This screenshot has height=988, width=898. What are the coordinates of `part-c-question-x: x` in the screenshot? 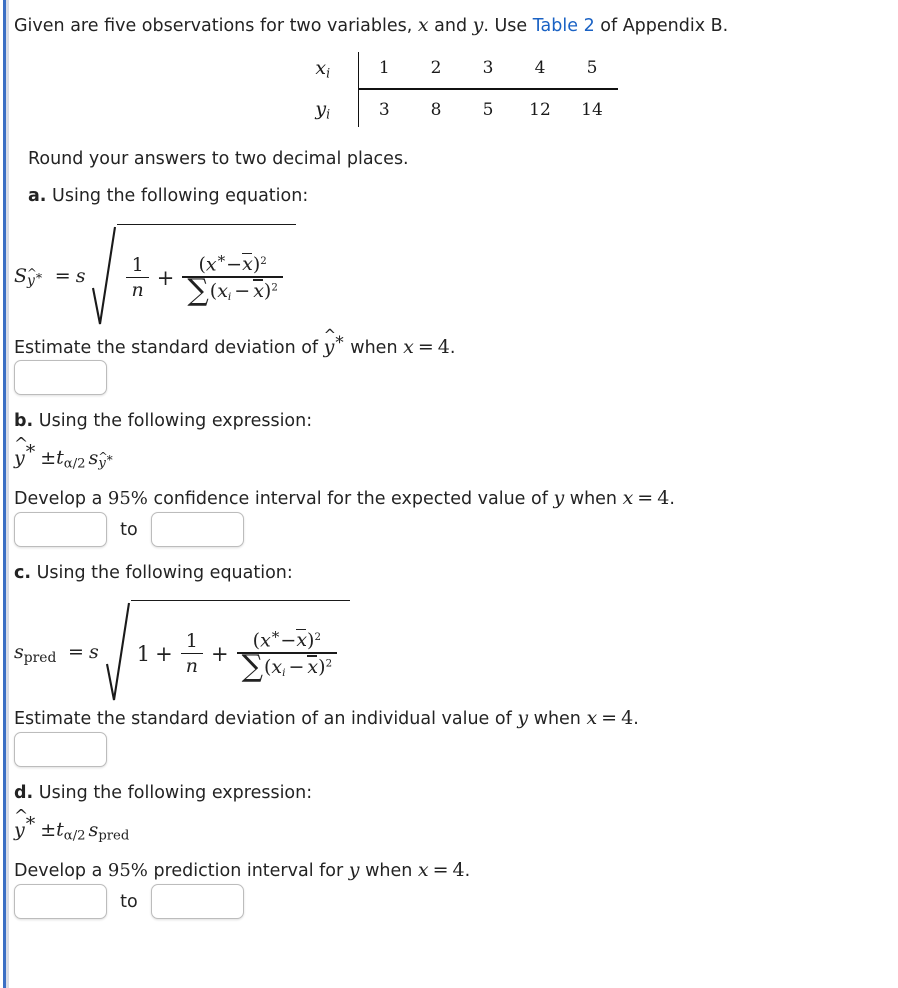 It's located at (592, 718).